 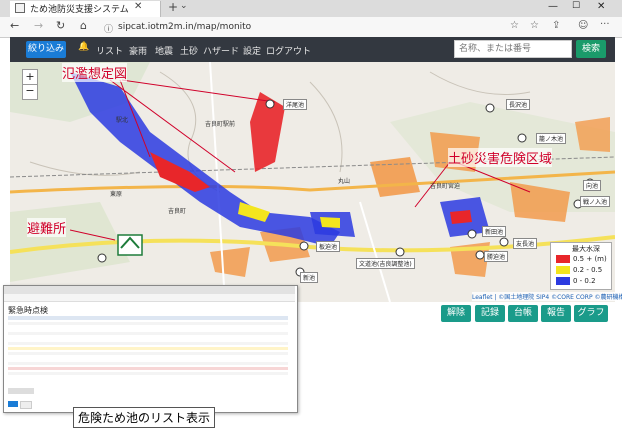 I want to click on more-icon: ···, so click(x=605, y=24).